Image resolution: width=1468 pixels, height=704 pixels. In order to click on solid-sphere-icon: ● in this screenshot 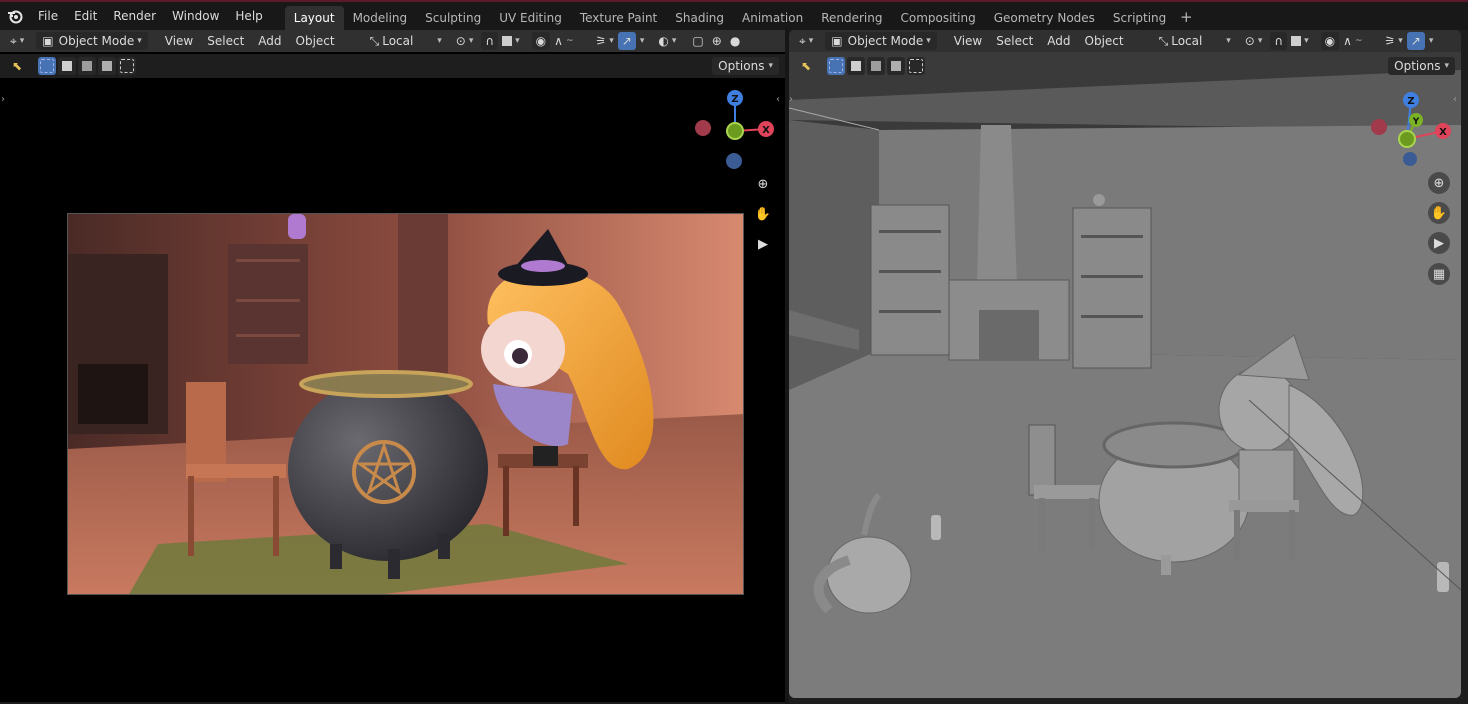, I will do `click(735, 41)`.